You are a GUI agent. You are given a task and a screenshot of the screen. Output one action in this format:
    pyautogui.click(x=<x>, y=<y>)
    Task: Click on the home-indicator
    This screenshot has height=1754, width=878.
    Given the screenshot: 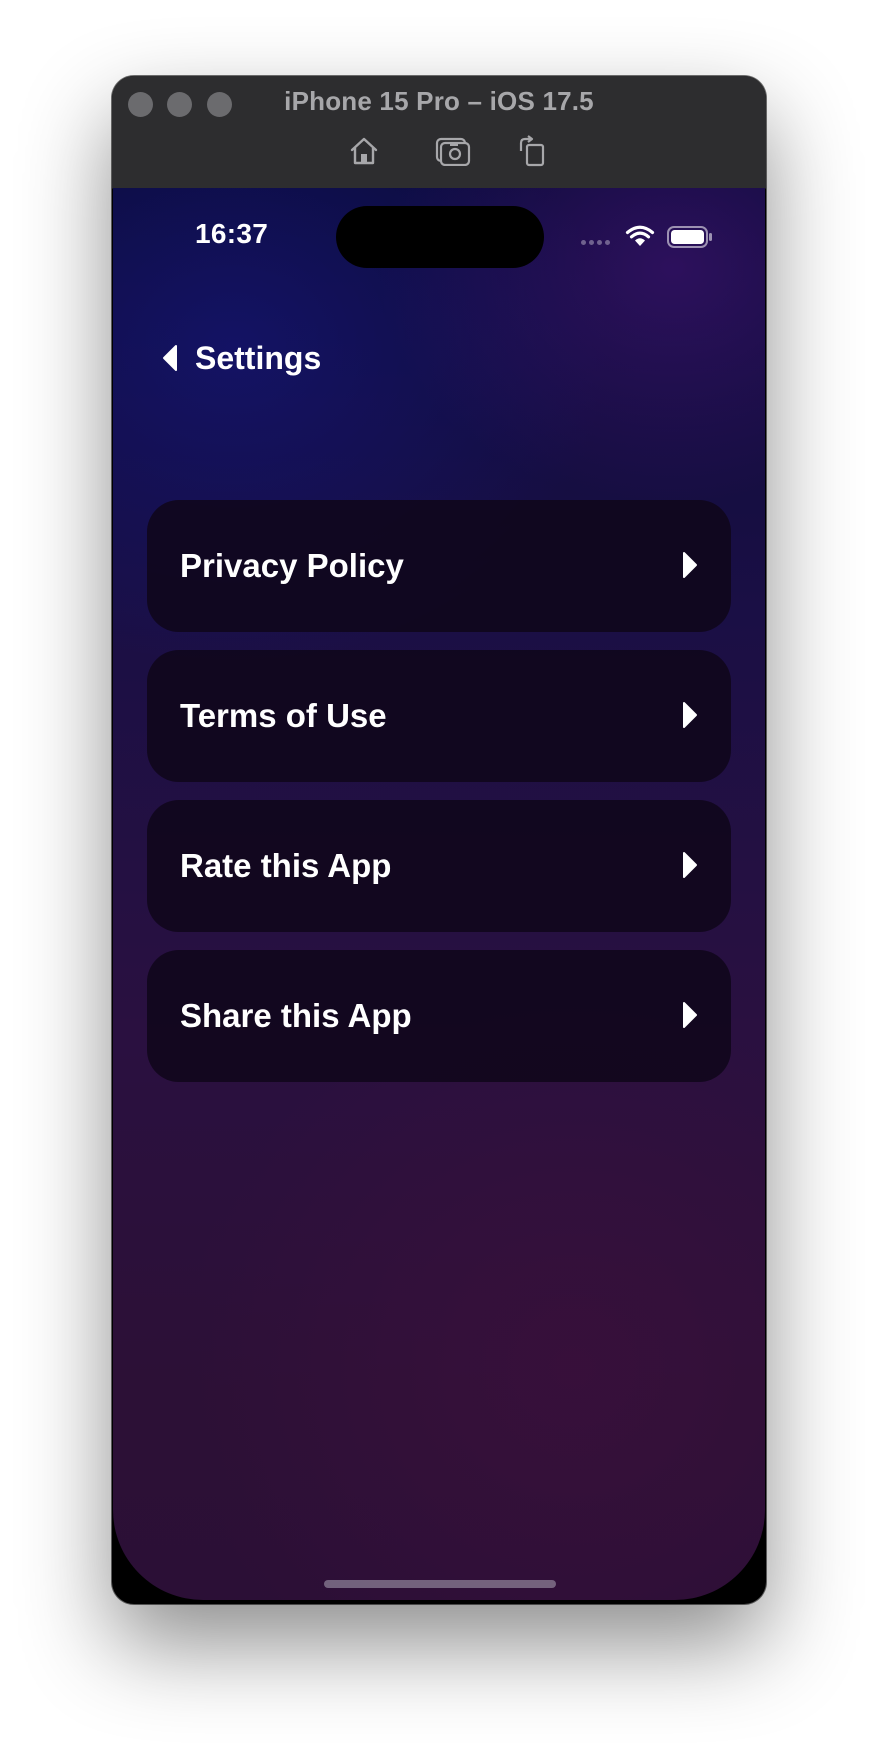 What is the action you would take?
    pyautogui.click(x=440, y=1584)
    